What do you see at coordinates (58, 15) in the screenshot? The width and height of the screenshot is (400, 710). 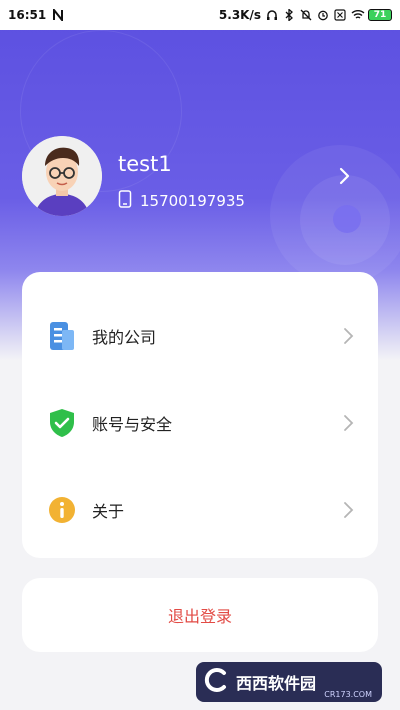 I see `notification-n-icon` at bounding box center [58, 15].